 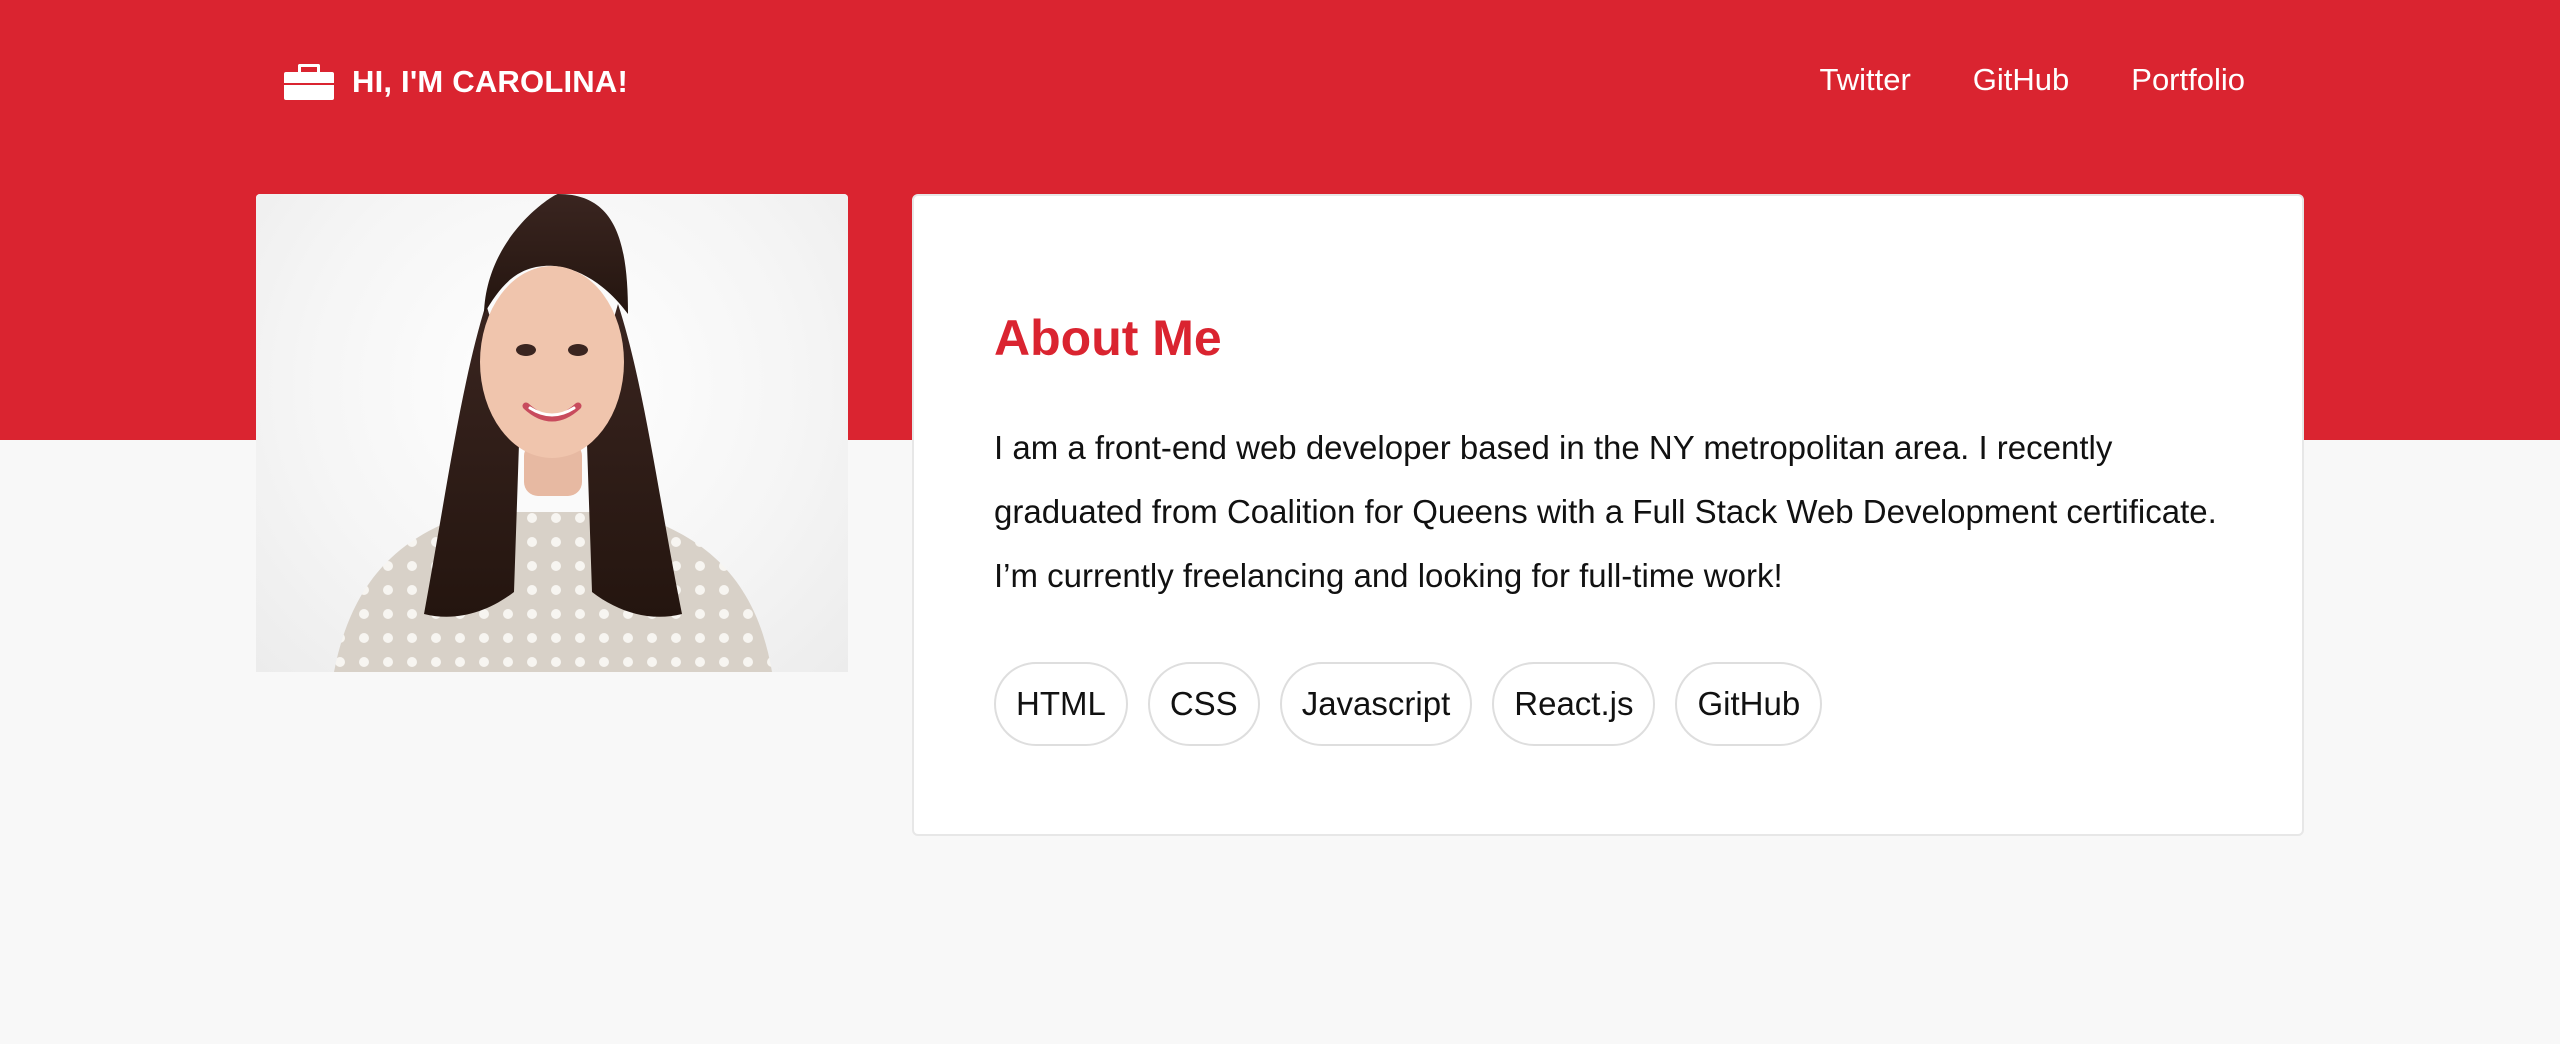 I want to click on nav-link-portfolio: Portfolio, so click(x=2188, y=80).